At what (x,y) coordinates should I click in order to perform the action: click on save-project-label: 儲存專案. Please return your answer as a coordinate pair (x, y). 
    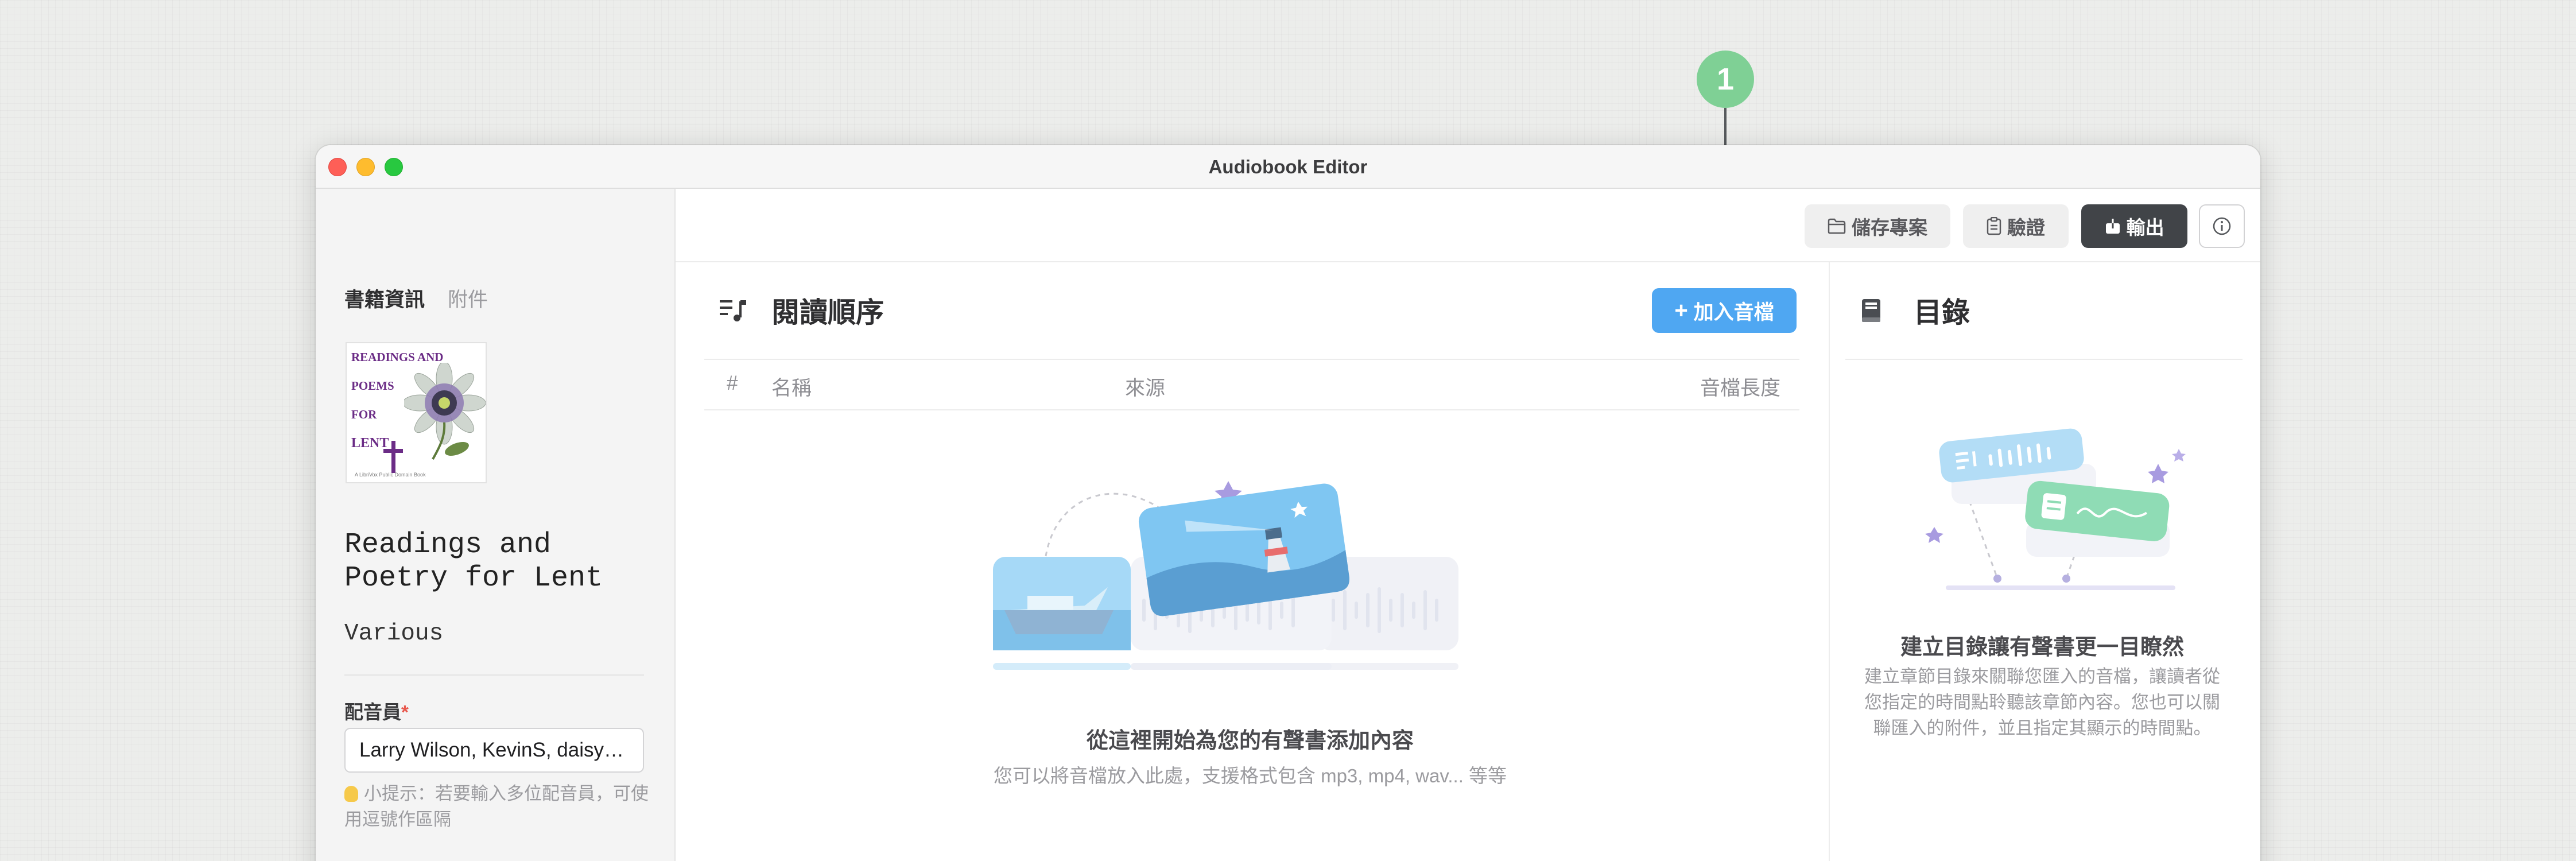
    Looking at the image, I should click on (1889, 227).